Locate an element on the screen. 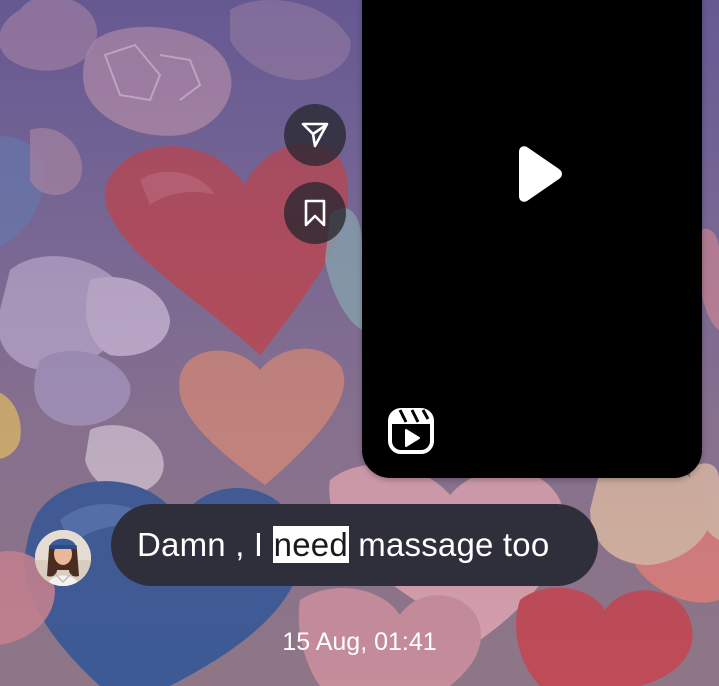  message-timestamp: 15 Aug, 01:41 is located at coordinates (359, 642).